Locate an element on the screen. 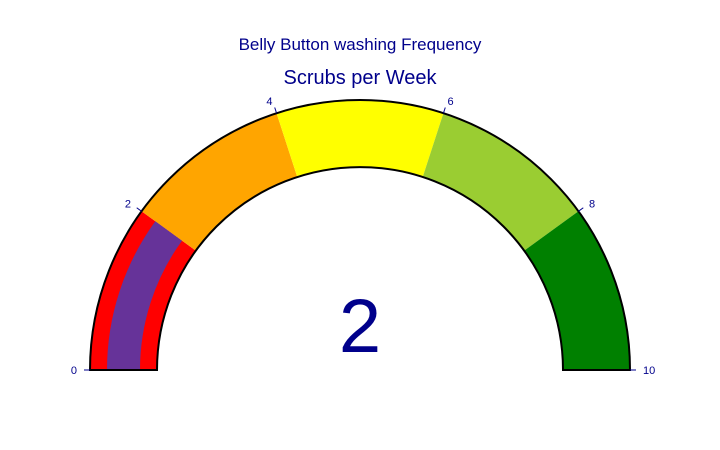  tick-label-2: 2 is located at coordinates (128, 205).